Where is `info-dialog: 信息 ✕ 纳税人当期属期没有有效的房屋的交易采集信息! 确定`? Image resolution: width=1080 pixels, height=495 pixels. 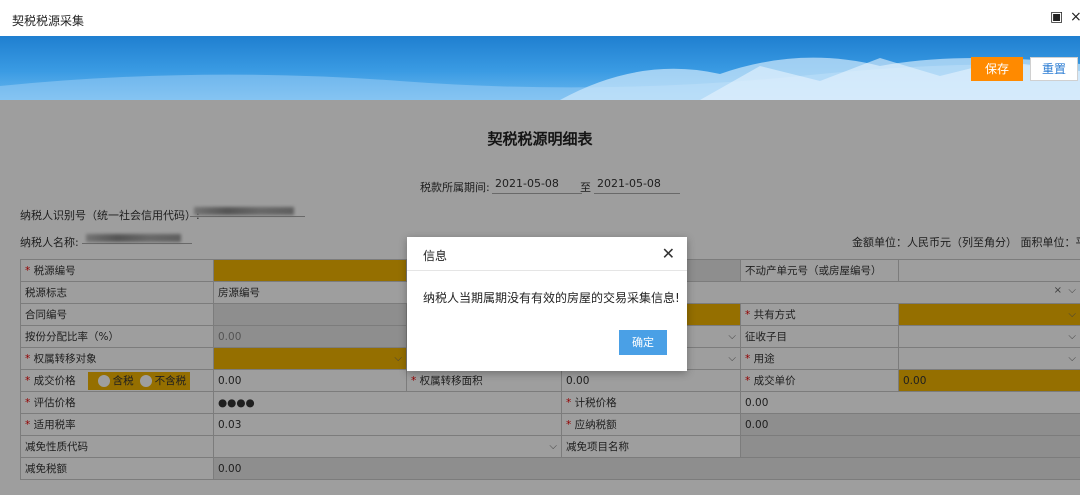
info-dialog: 信息 ✕ 纳税人当期属期没有有效的房屋的交易采集信息! 确定 is located at coordinates (547, 304).